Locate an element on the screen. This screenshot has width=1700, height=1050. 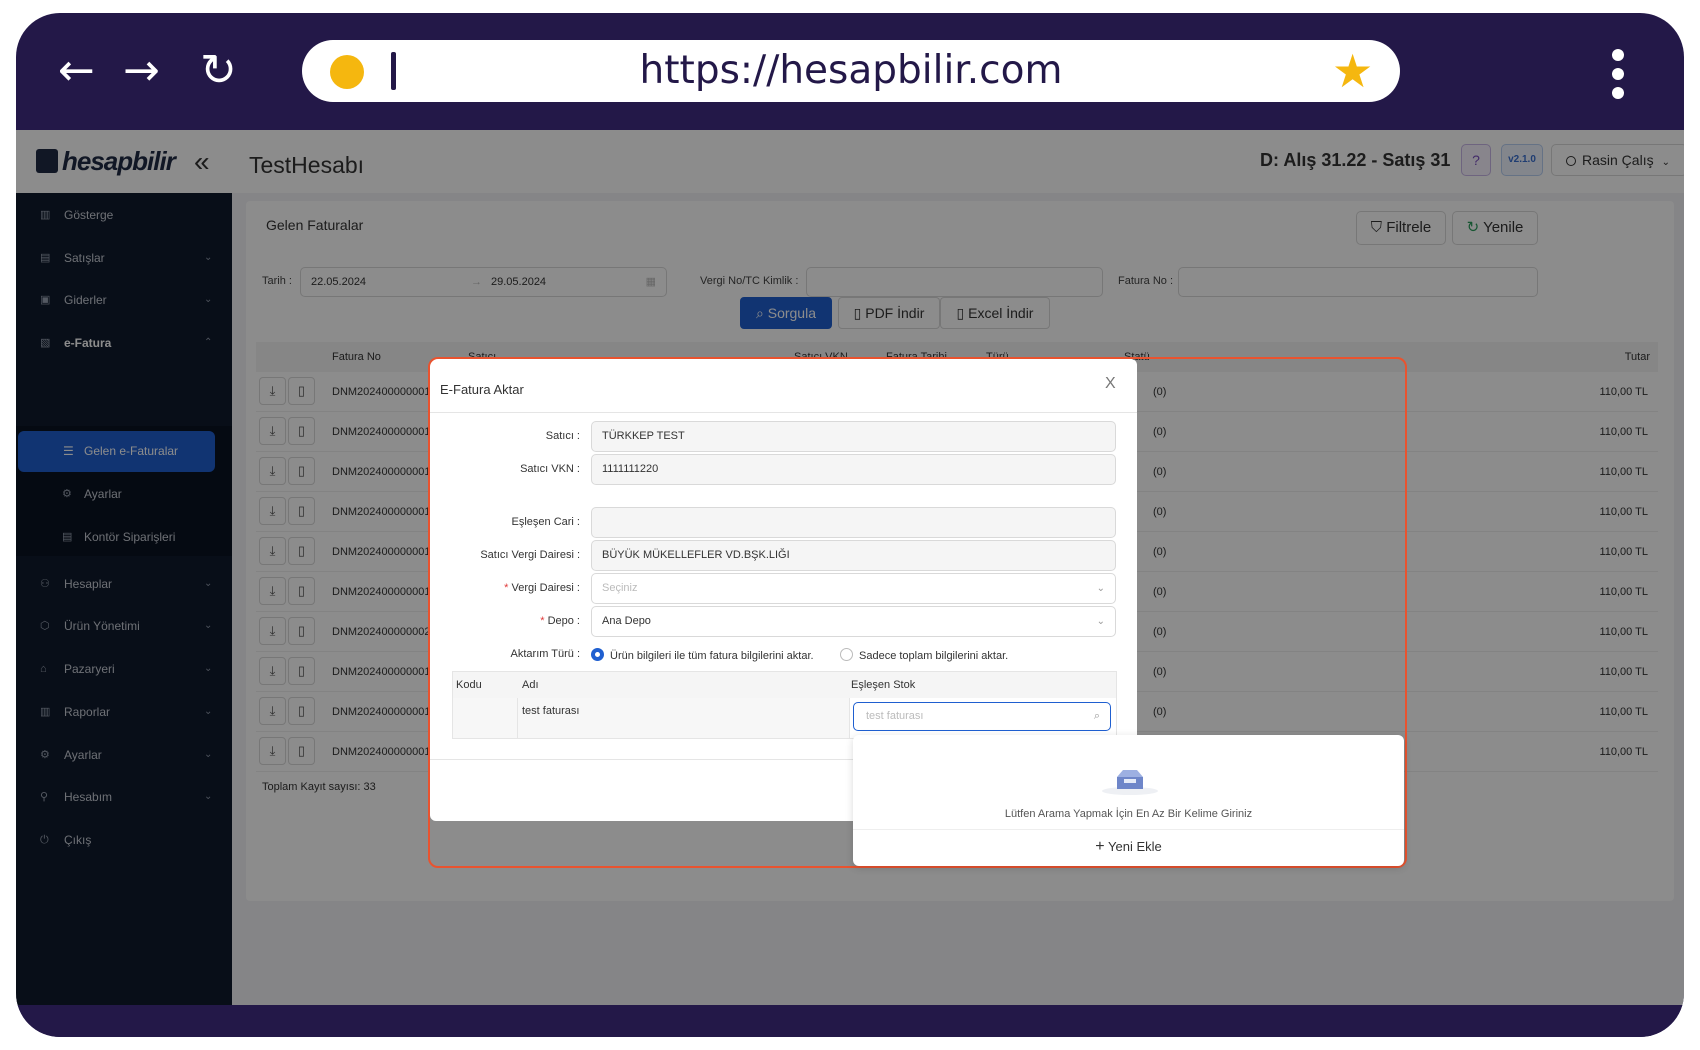
address-bar: https://hesapbilir.com ★ is located at coordinates (851, 71).